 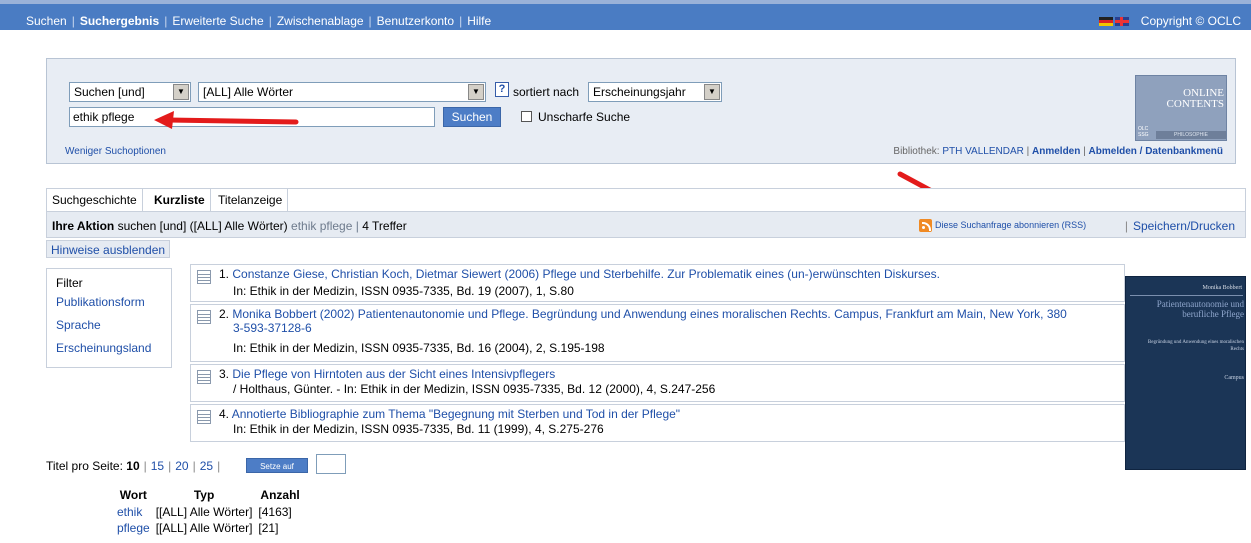 What do you see at coordinates (251, 200) in the screenshot?
I see `tab-titelanzeige: Titelanzeige` at bounding box center [251, 200].